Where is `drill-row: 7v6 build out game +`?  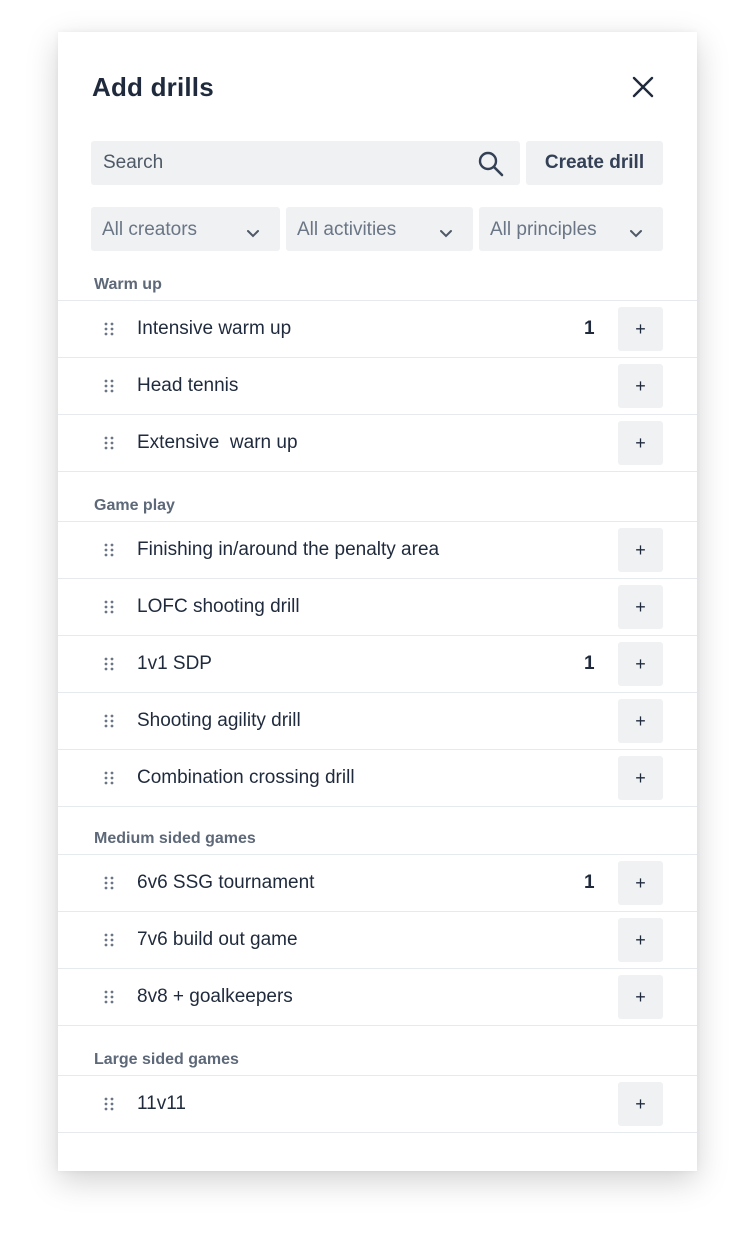 drill-row: 7v6 build out game + is located at coordinates (377, 939).